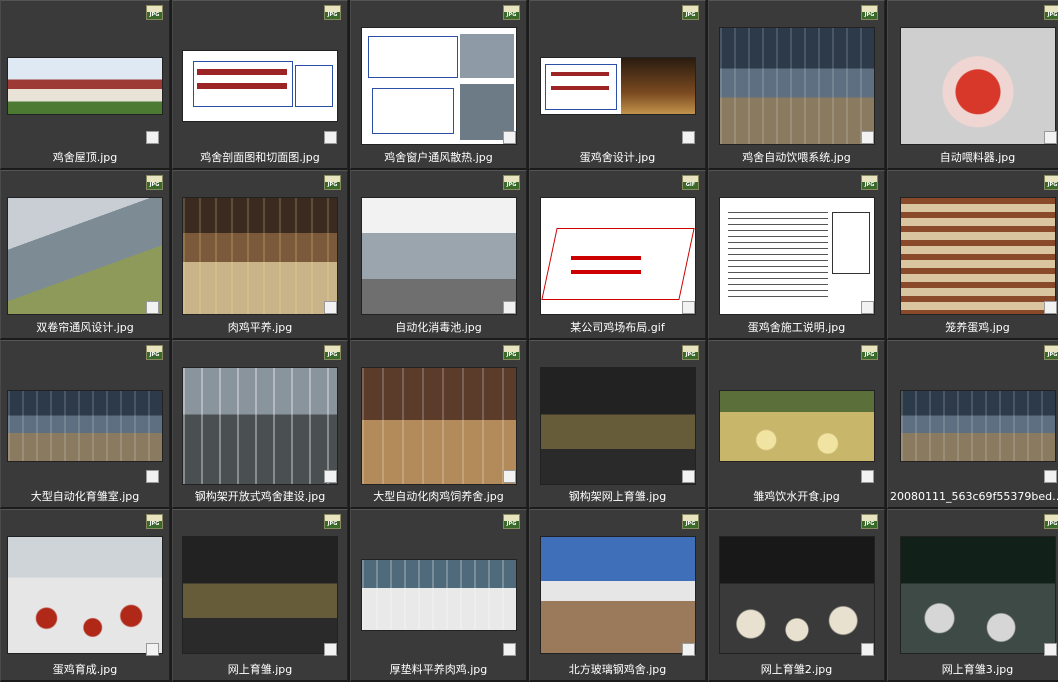 The image size is (1058, 682). I want to click on thumbnail-item: JPG 蛋鸡育成.jpg, so click(85, 595).